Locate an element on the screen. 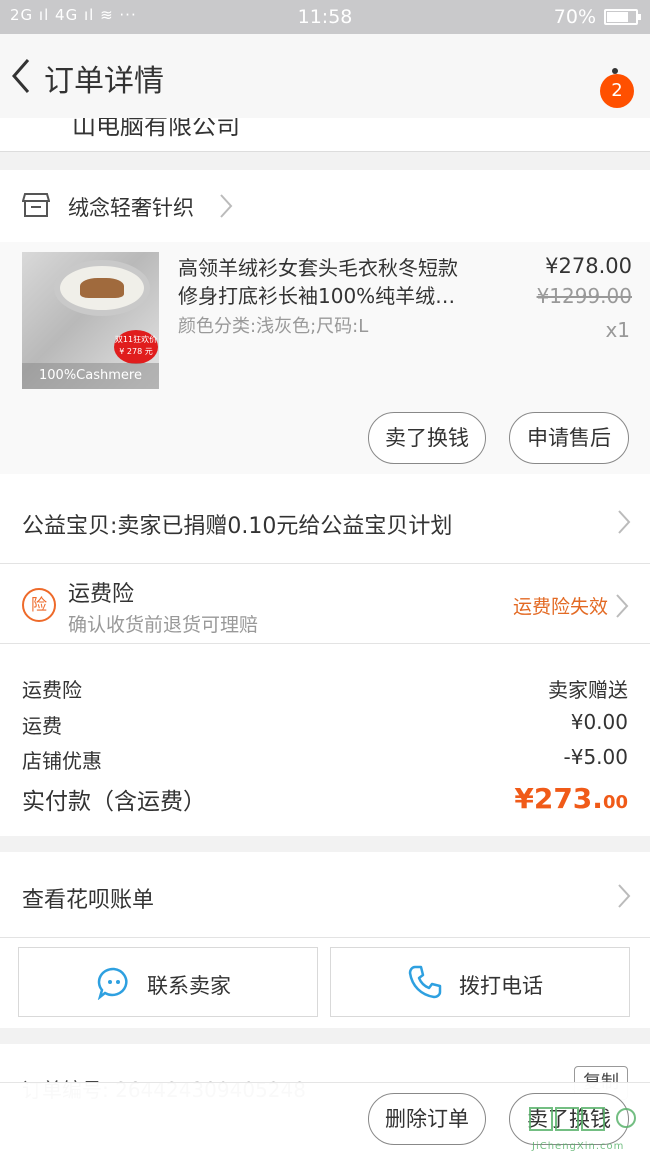 The height and width of the screenshot is (1155, 650). insurance-status: 运费险失效 is located at coordinates (560, 607).